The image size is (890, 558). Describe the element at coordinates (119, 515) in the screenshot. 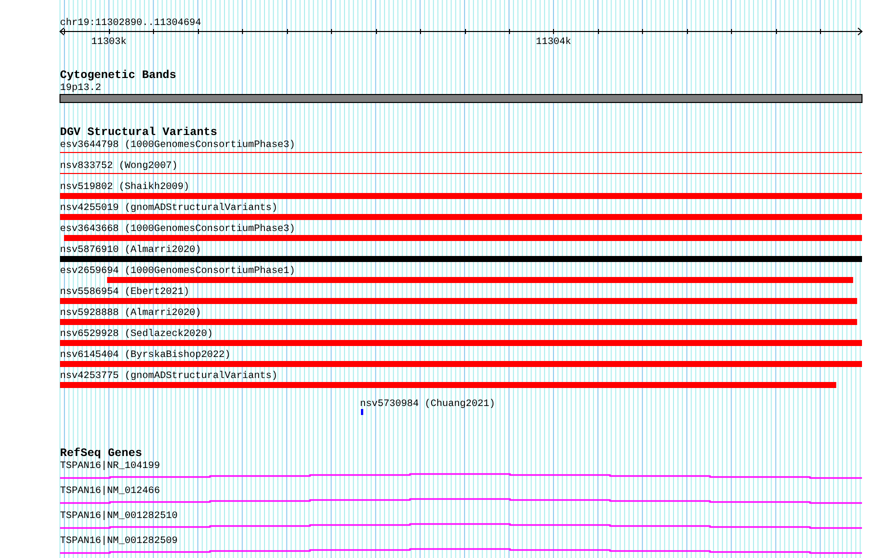

I see `gene-label: TSPAN16|NM_001282510` at that location.